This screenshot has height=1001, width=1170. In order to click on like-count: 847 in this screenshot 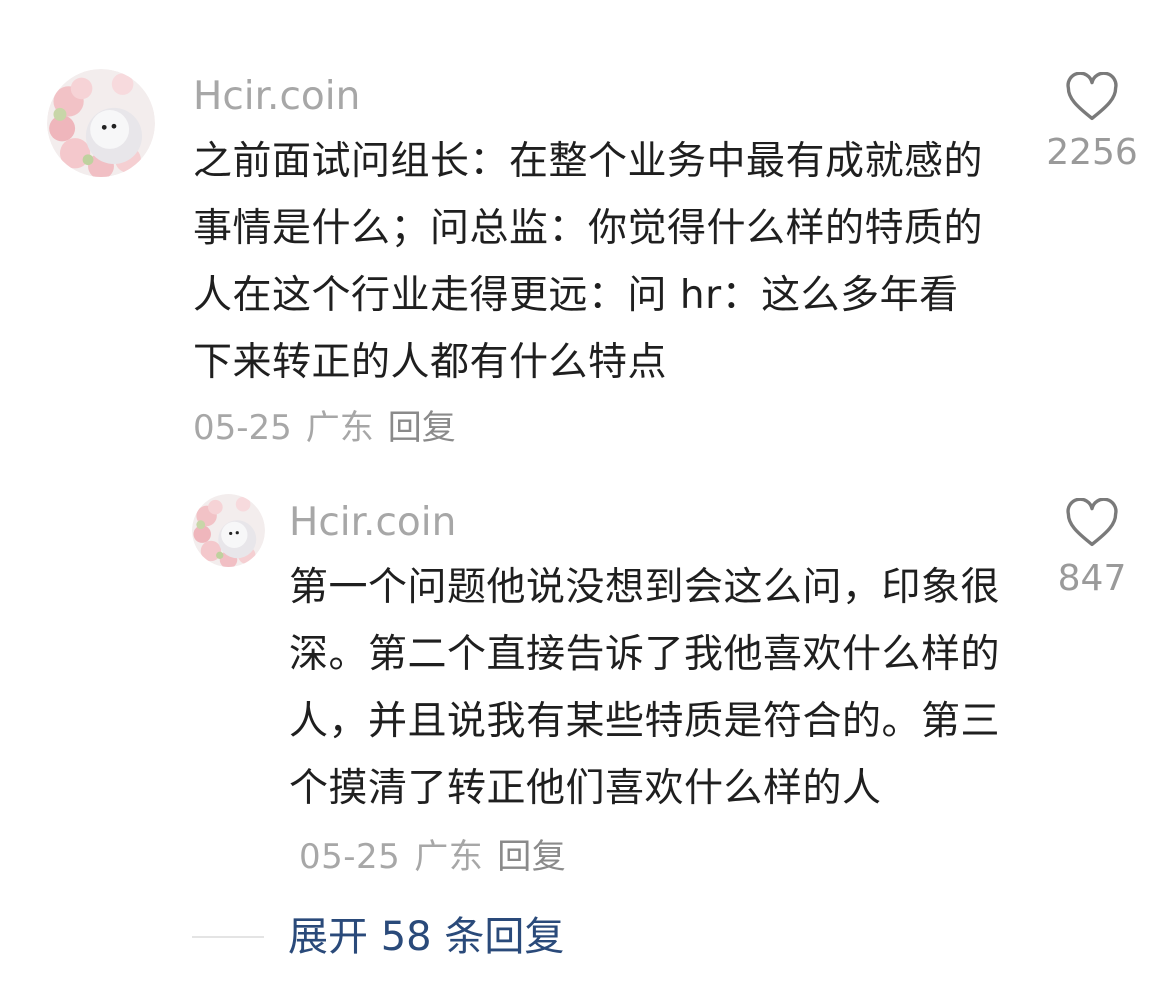, I will do `click(1092, 578)`.